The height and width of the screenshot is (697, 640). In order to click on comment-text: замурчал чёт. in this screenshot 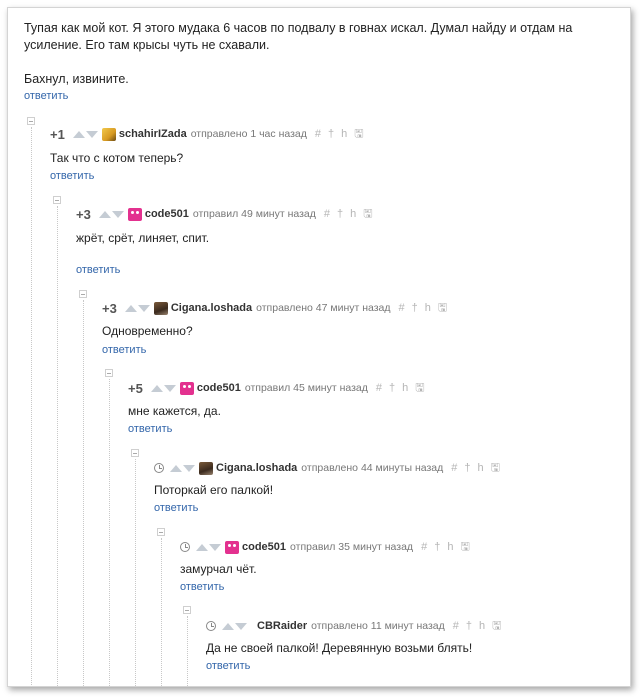, I will do `click(218, 569)`.